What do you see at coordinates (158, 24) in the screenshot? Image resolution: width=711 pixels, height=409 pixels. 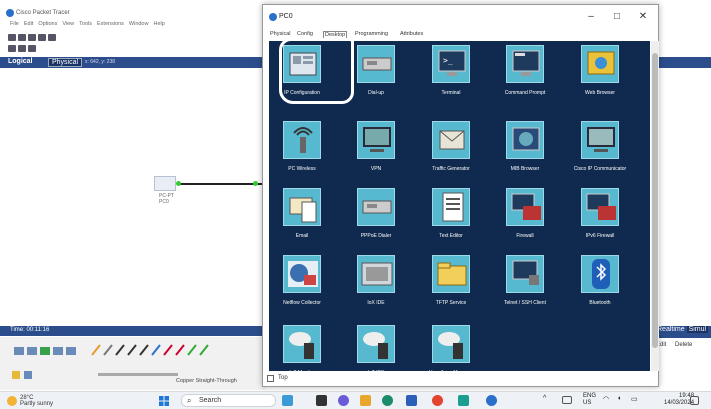 I see `menu-item: Help` at bounding box center [158, 24].